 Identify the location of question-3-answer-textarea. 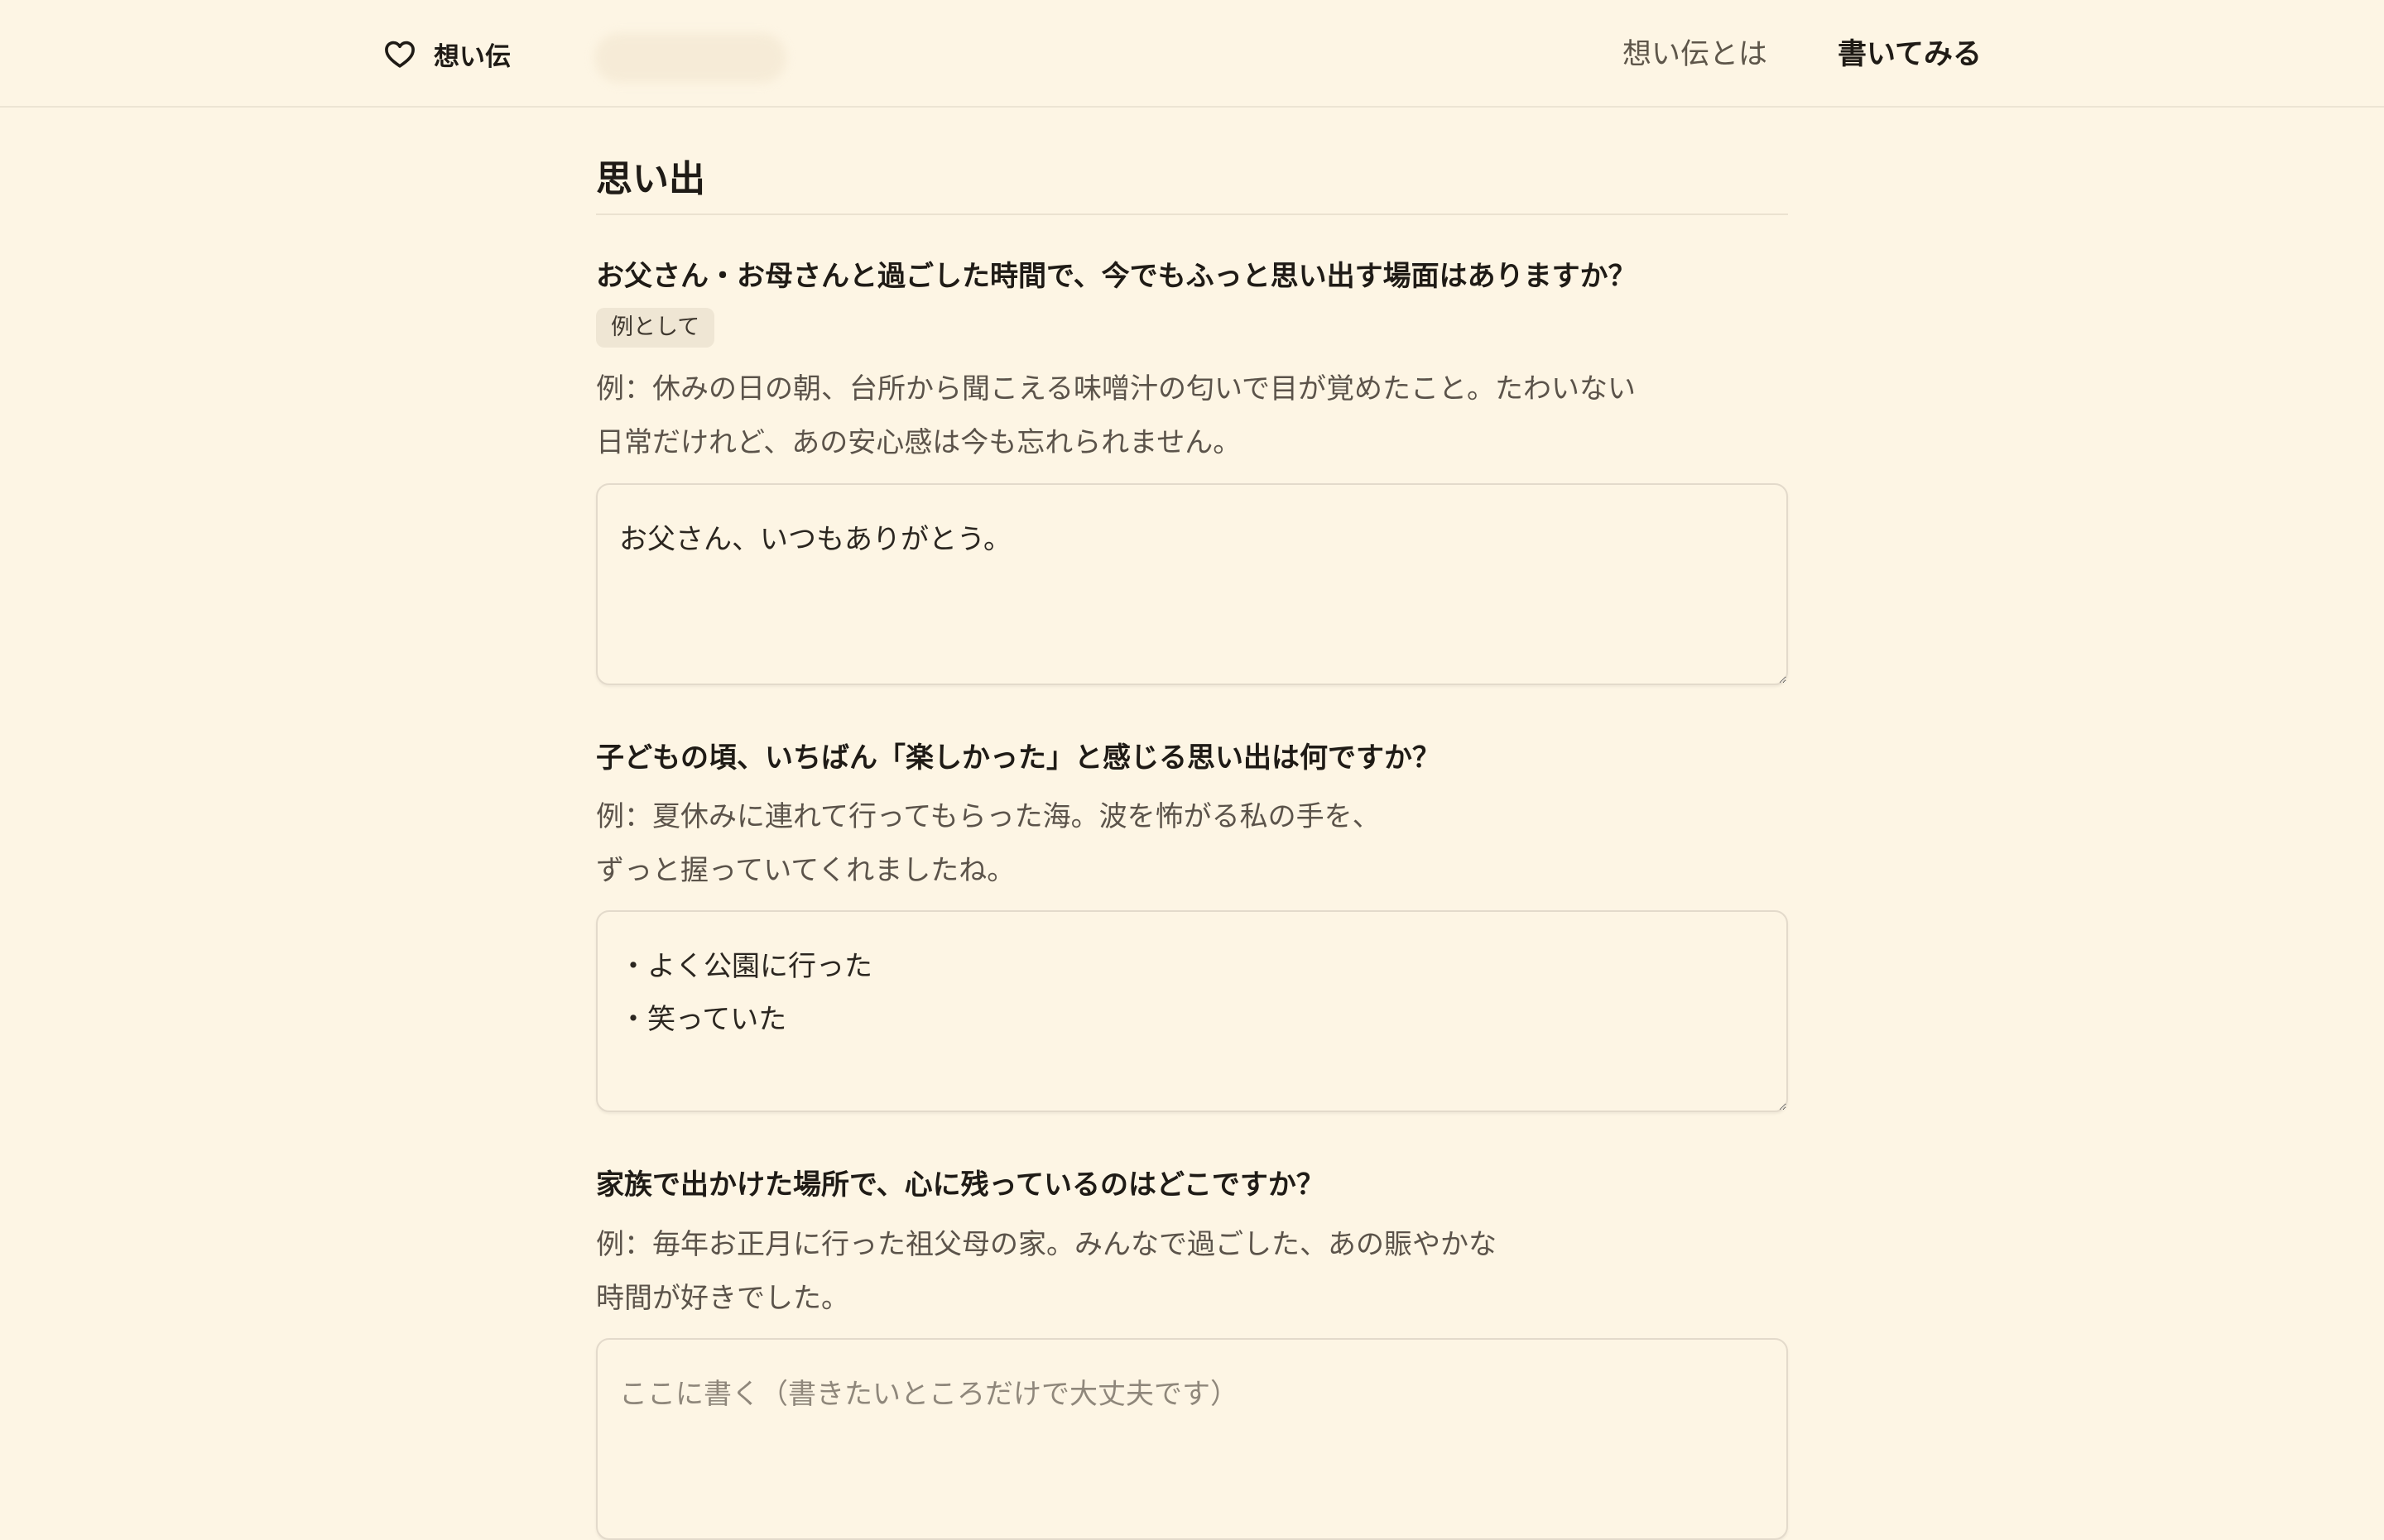
(1192, 1439).